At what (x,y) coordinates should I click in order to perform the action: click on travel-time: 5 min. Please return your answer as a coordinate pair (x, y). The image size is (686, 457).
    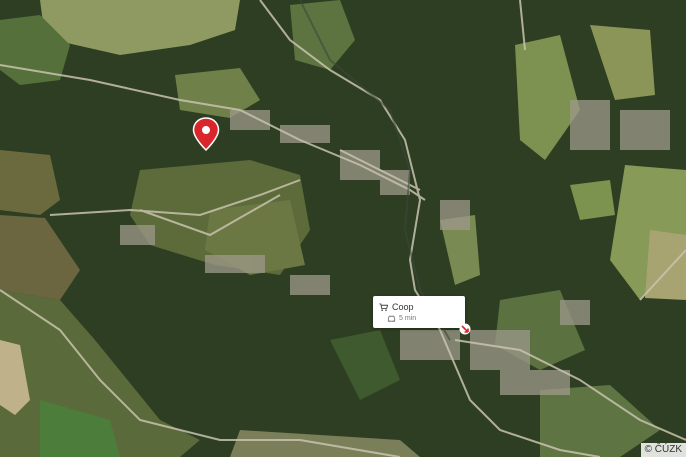
    Looking at the image, I should click on (408, 318).